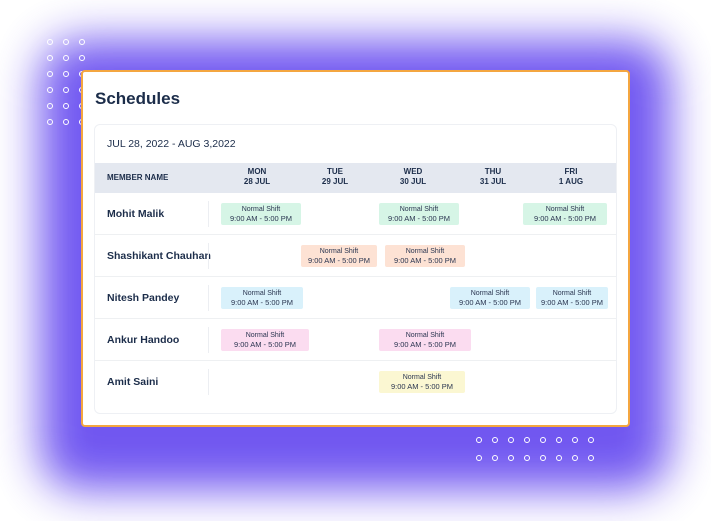  I want to click on day-date: 29 JUL, so click(335, 181).